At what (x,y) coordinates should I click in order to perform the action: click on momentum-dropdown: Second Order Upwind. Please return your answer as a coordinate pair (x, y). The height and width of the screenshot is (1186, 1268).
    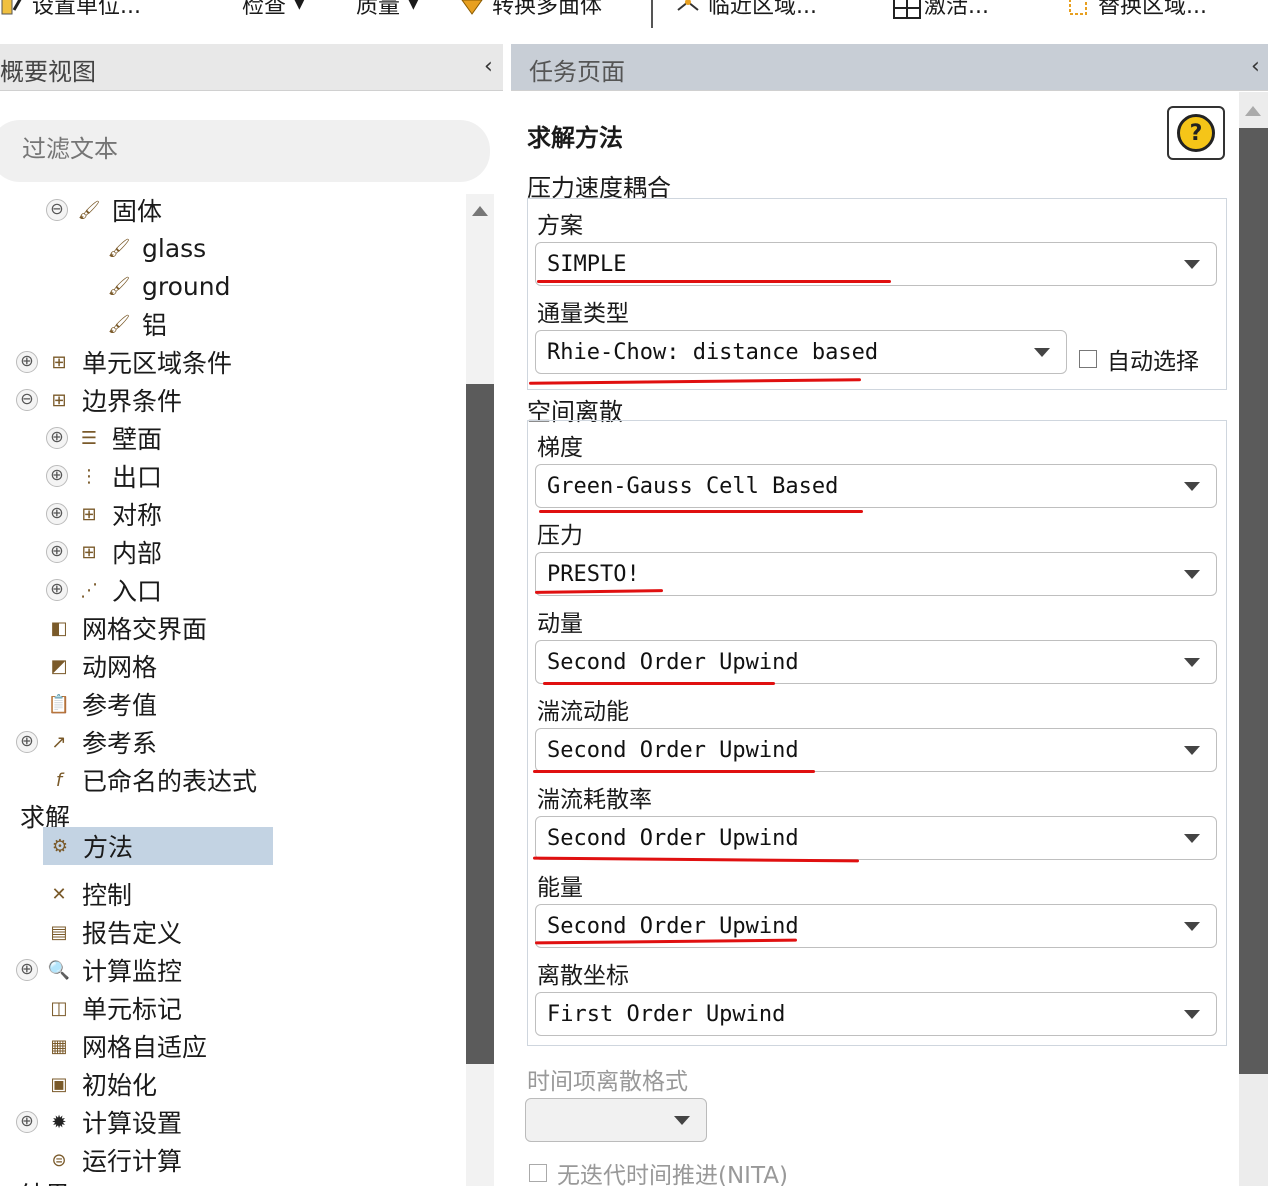
    Looking at the image, I should click on (876, 662).